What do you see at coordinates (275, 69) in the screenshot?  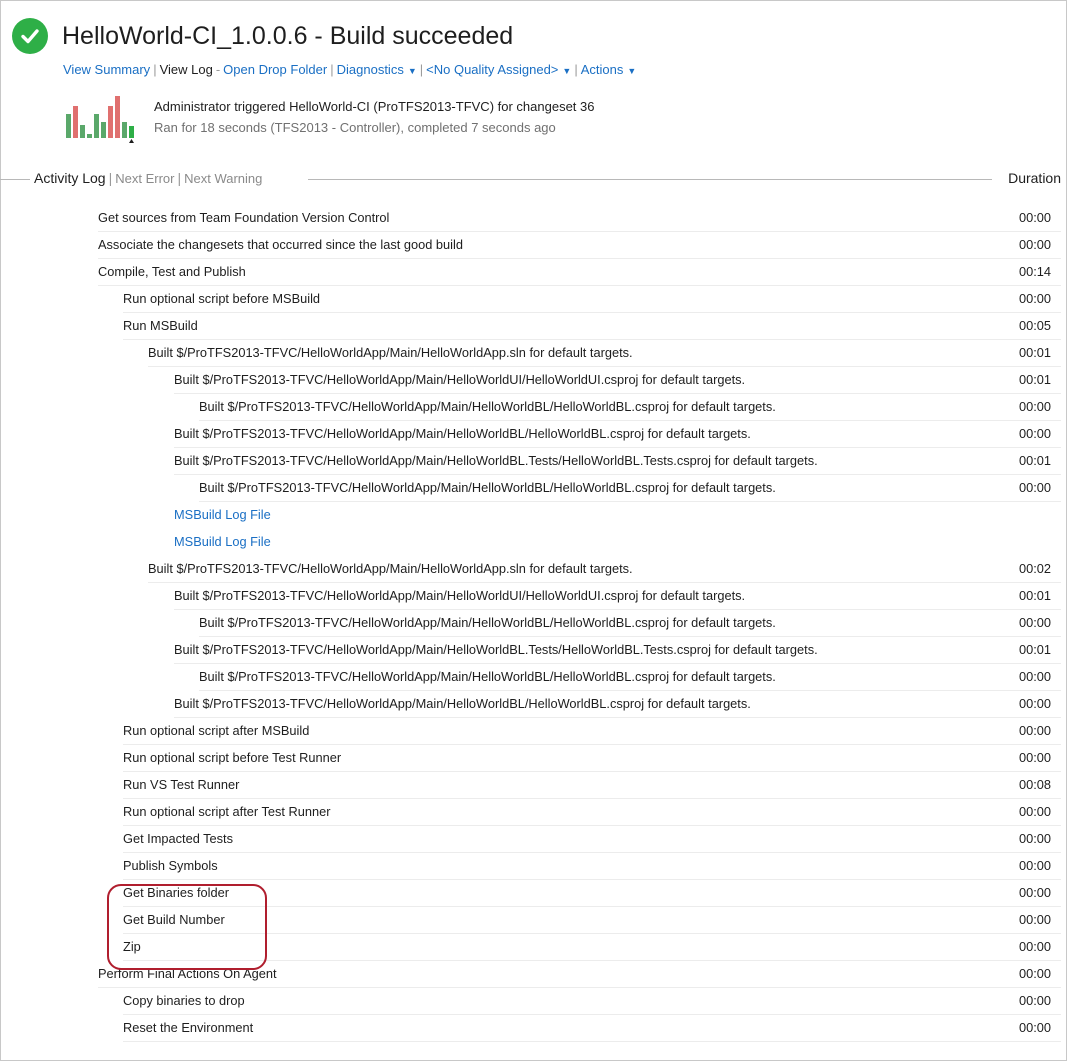 I see `open-drop-folder-link: Open Drop Folder` at bounding box center [275, 69].